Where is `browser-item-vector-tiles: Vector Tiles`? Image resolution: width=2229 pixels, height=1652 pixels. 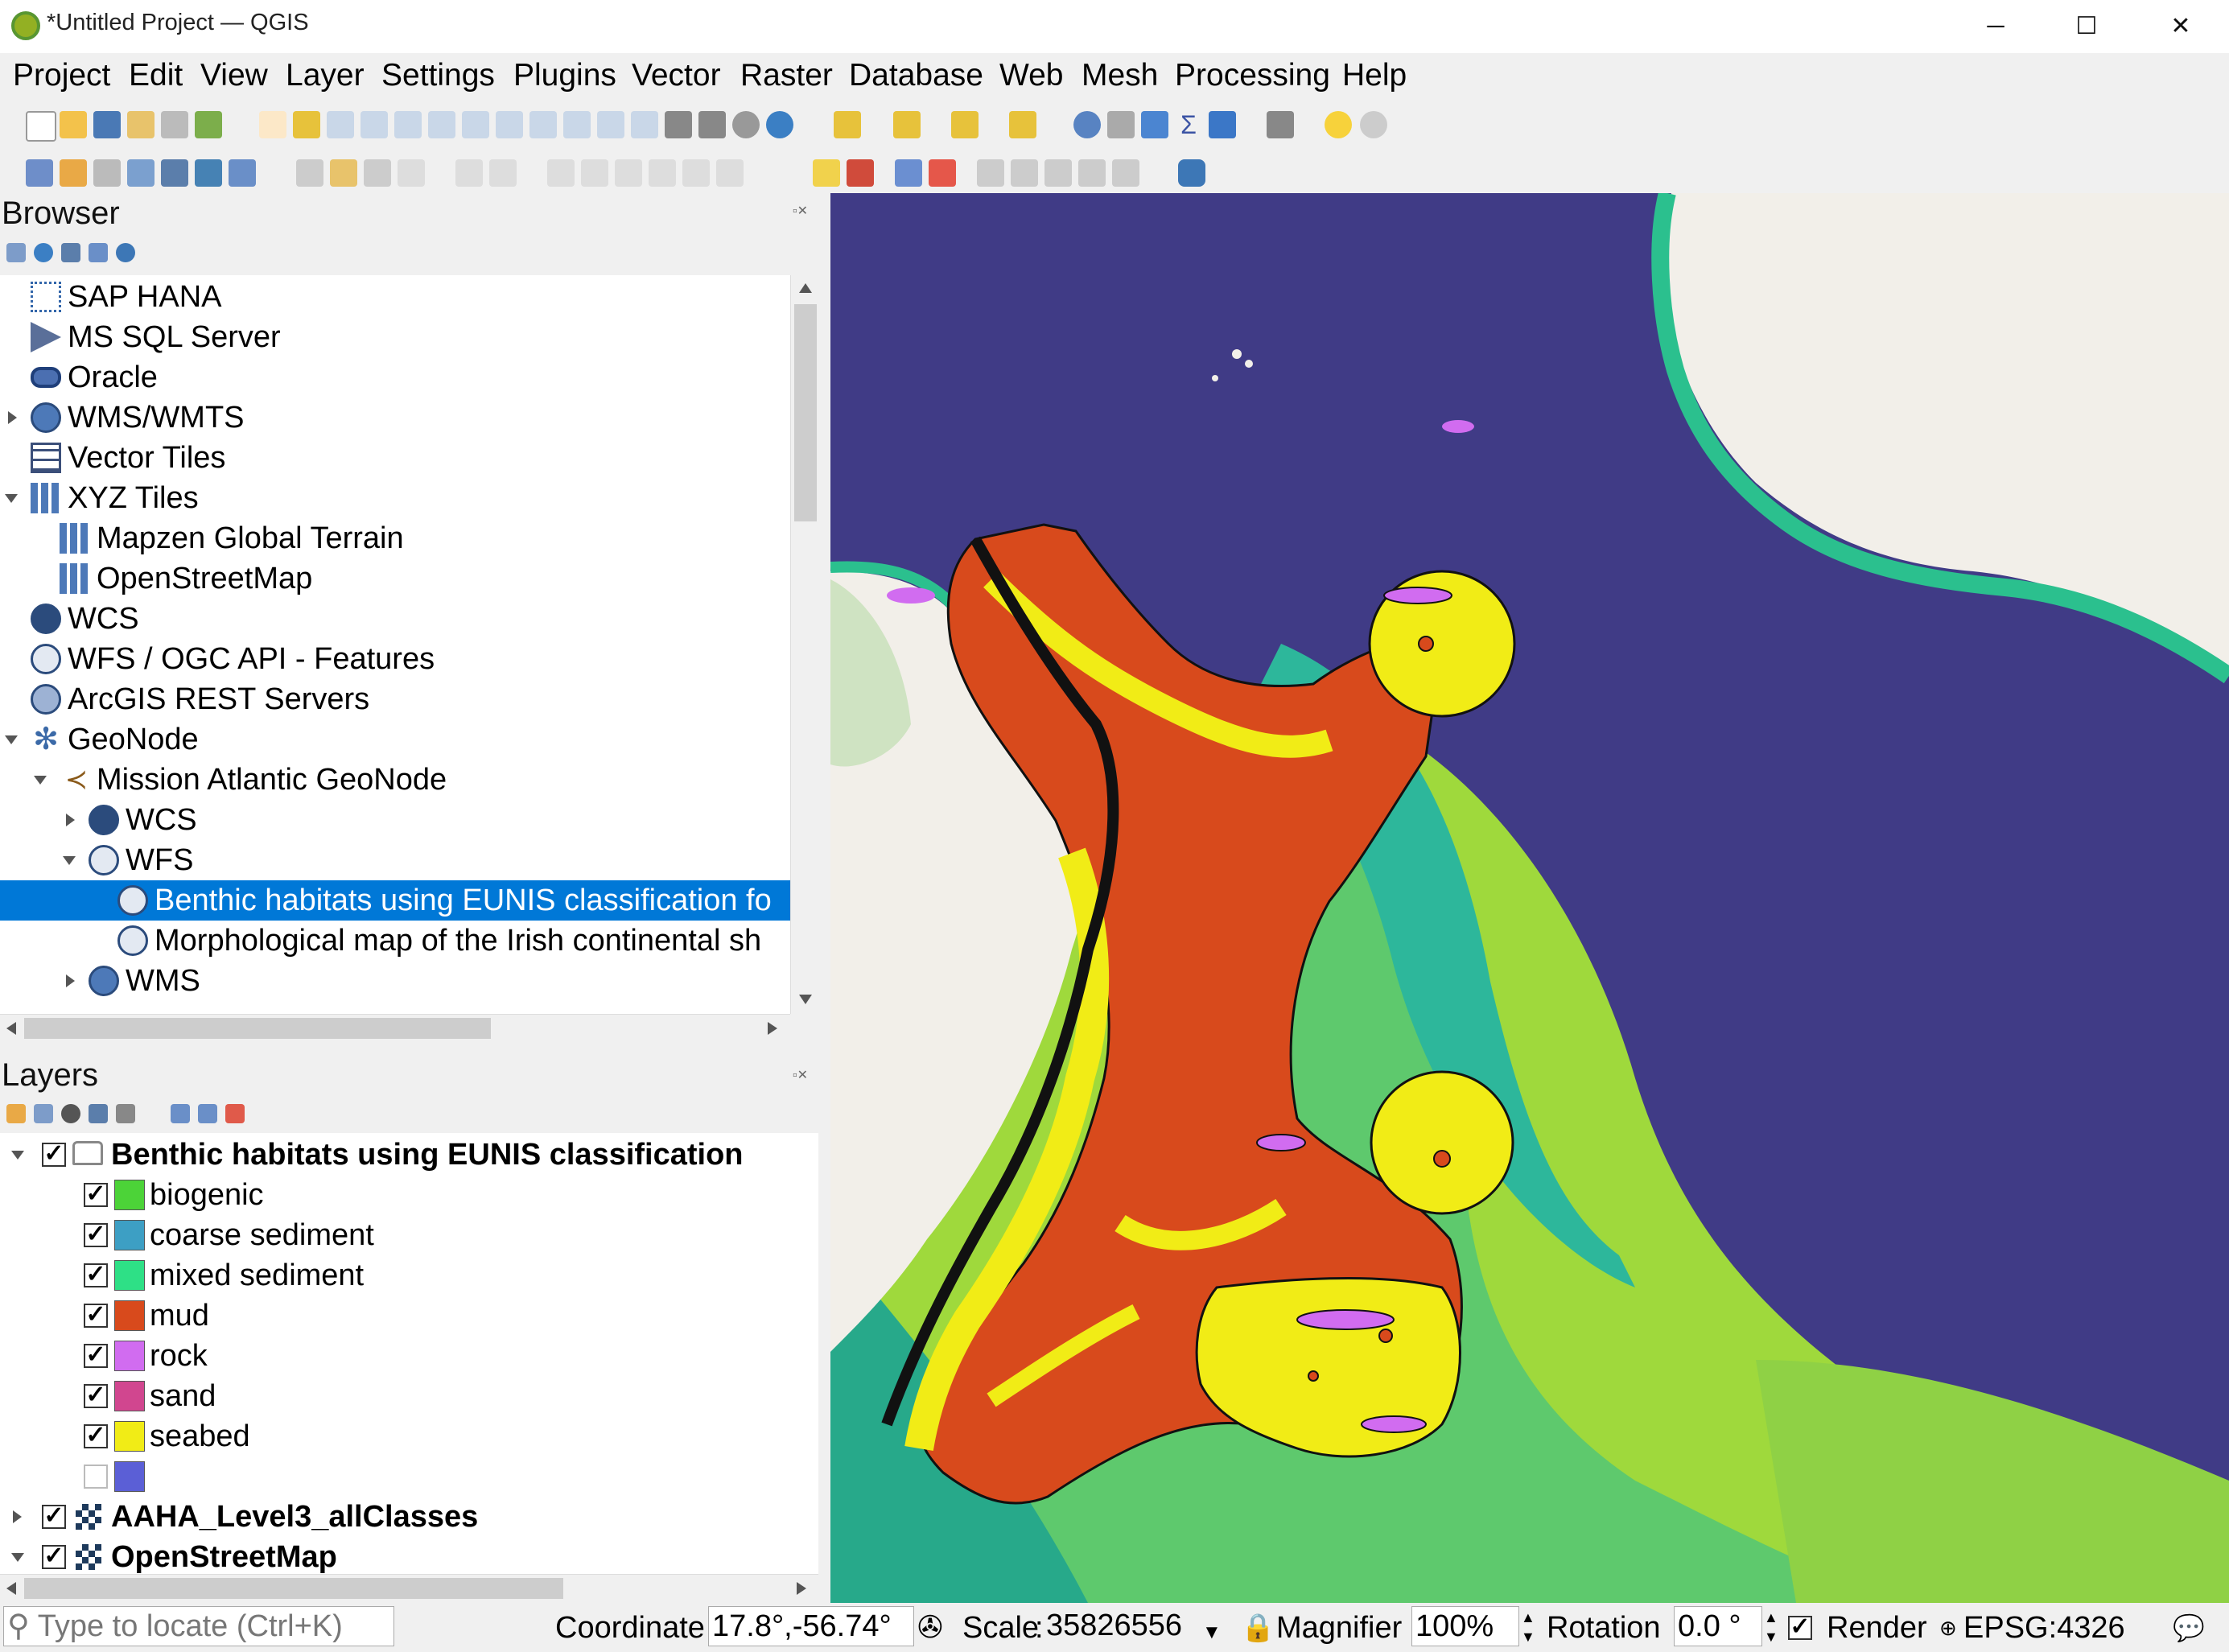
browser-item-vector-tiles: Vector Tiles is located at coordinates (395, 458).